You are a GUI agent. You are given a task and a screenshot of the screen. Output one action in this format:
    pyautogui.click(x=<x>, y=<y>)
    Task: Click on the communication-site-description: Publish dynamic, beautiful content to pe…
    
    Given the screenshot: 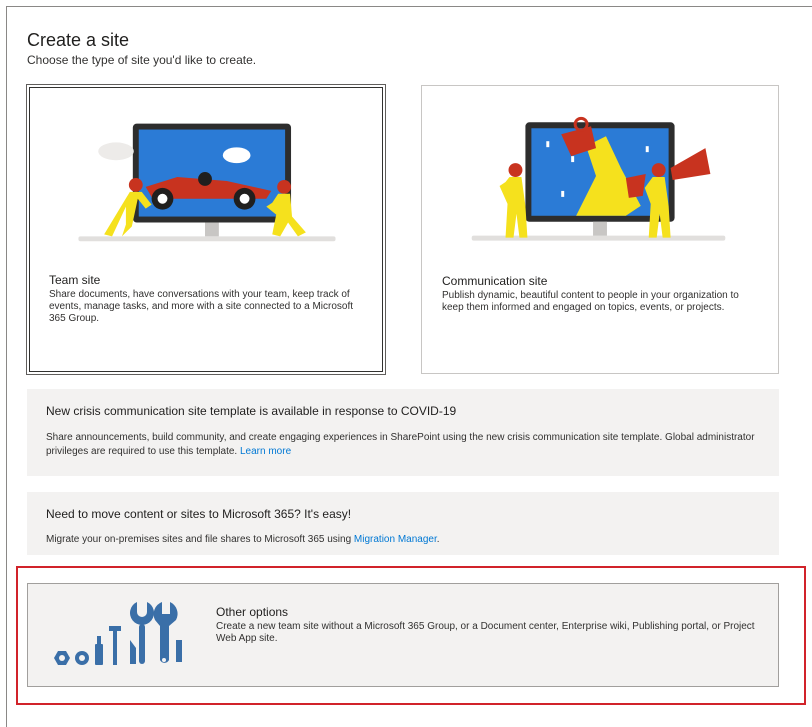 What is the action you would take?
    pyautogui.click(x=590, y=301)
    